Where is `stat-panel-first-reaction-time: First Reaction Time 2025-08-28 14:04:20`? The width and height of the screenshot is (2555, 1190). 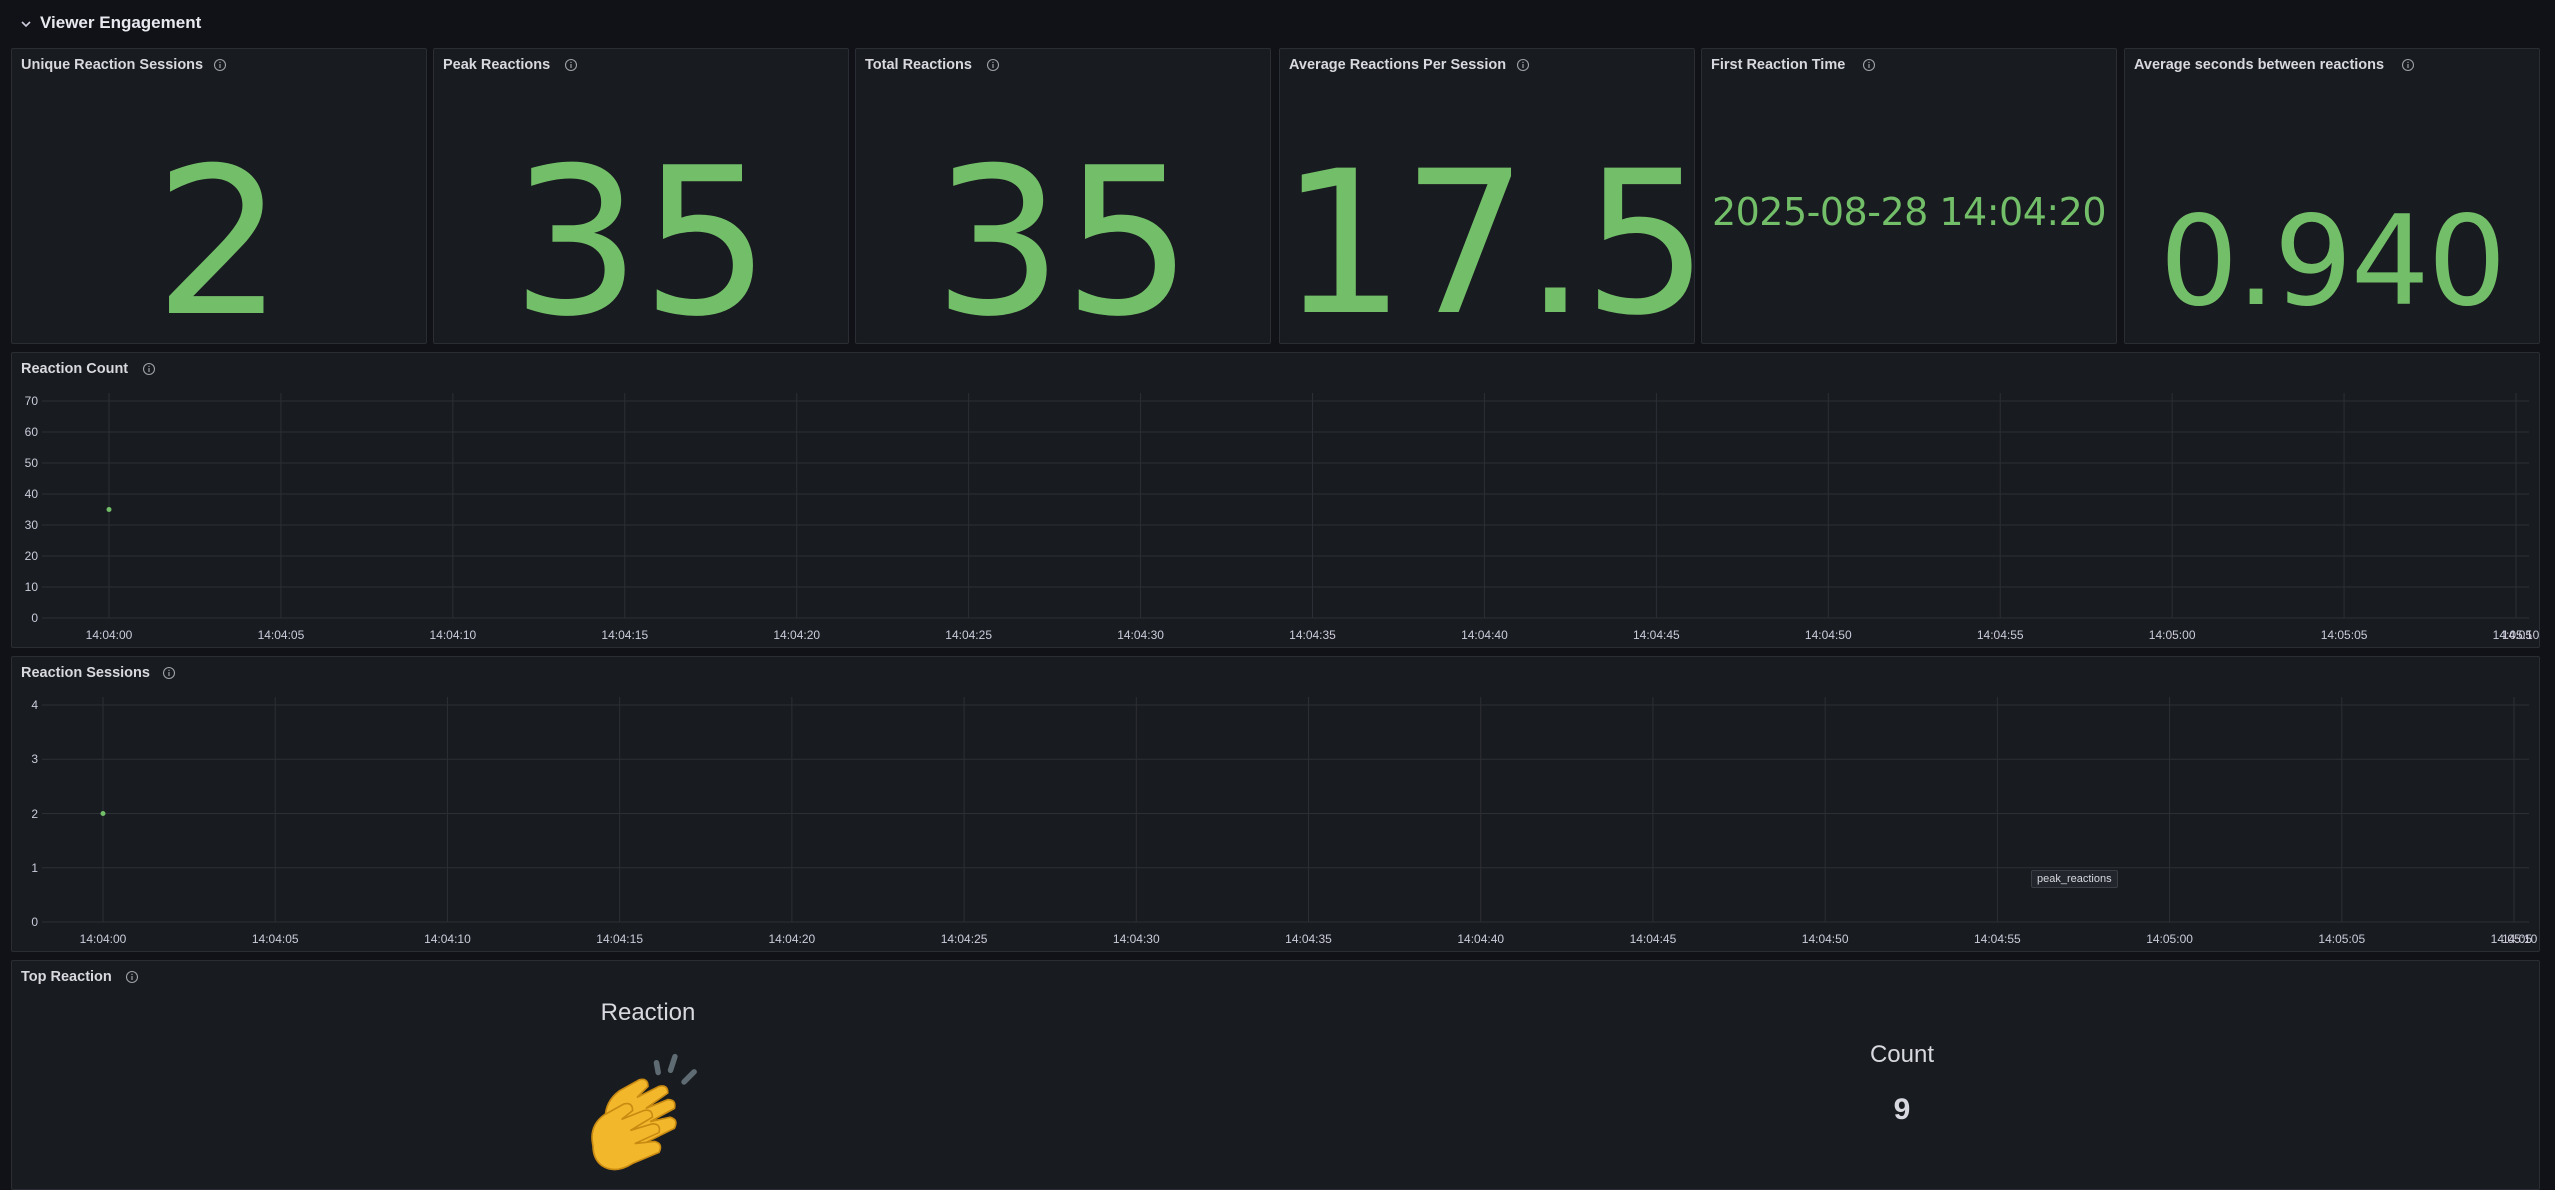
stat-panel-first-reaction-time: First Reaction Time 2025-08-28 14:04:20 is located at coordinates (1909, 196).